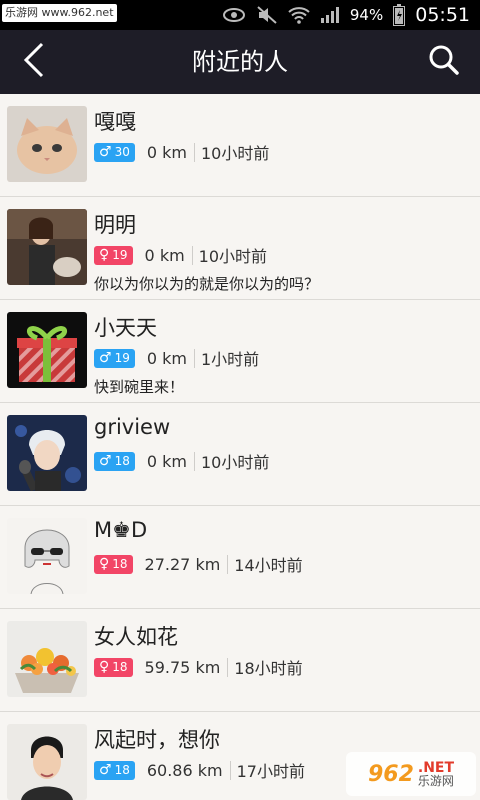 The height and width of the screenshot is (800, 480). I want to click on gender-age-badge: ♂ 30, so click(114, 152).